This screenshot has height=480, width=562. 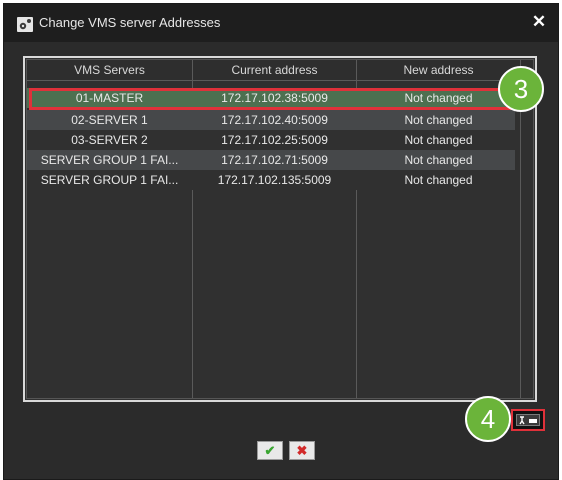 I want to click on current-address-cell: 172.17.102.40:5009, so click(x=274, y=120).